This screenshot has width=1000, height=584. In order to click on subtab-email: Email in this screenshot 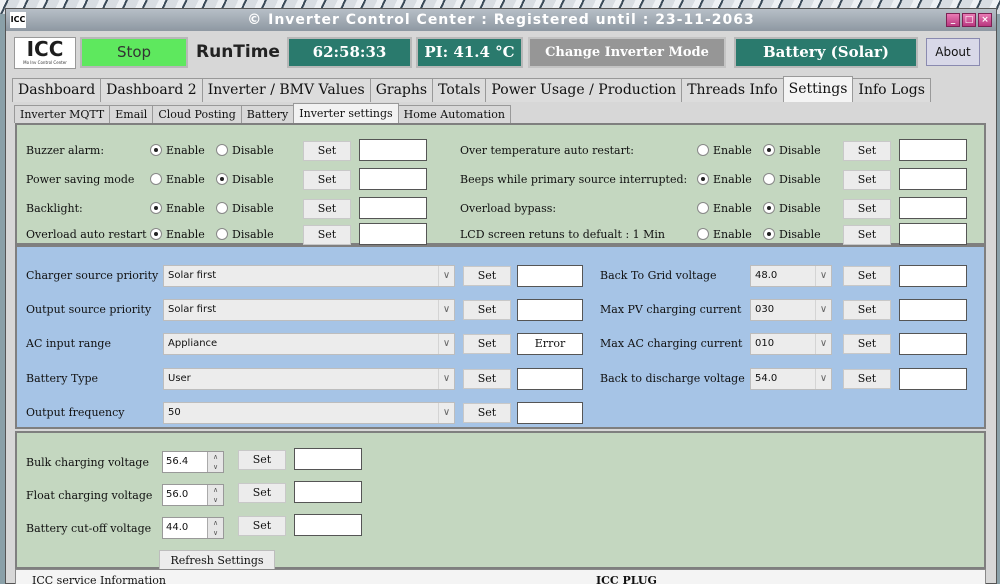, I will do `click(131, 114)`.